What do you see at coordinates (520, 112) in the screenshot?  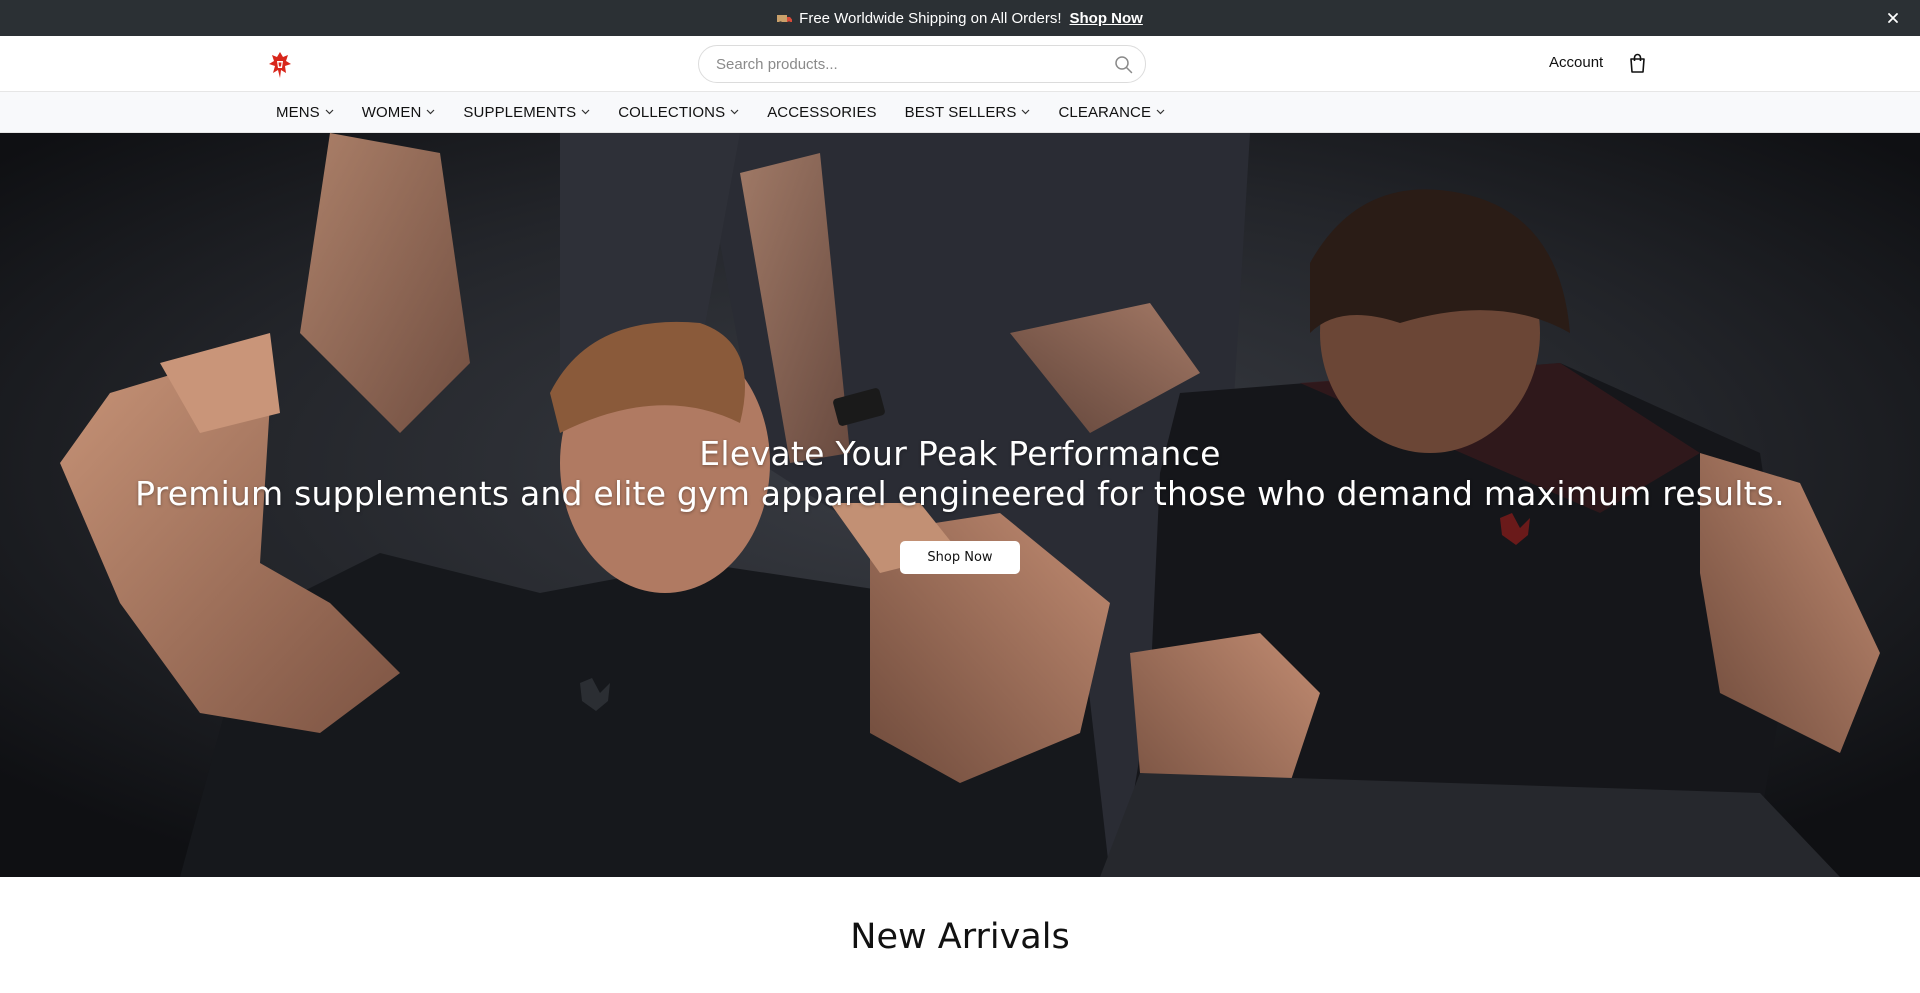 I see `nav-item-label: SUPPLEMENTS` at bounding box center [520, 112].